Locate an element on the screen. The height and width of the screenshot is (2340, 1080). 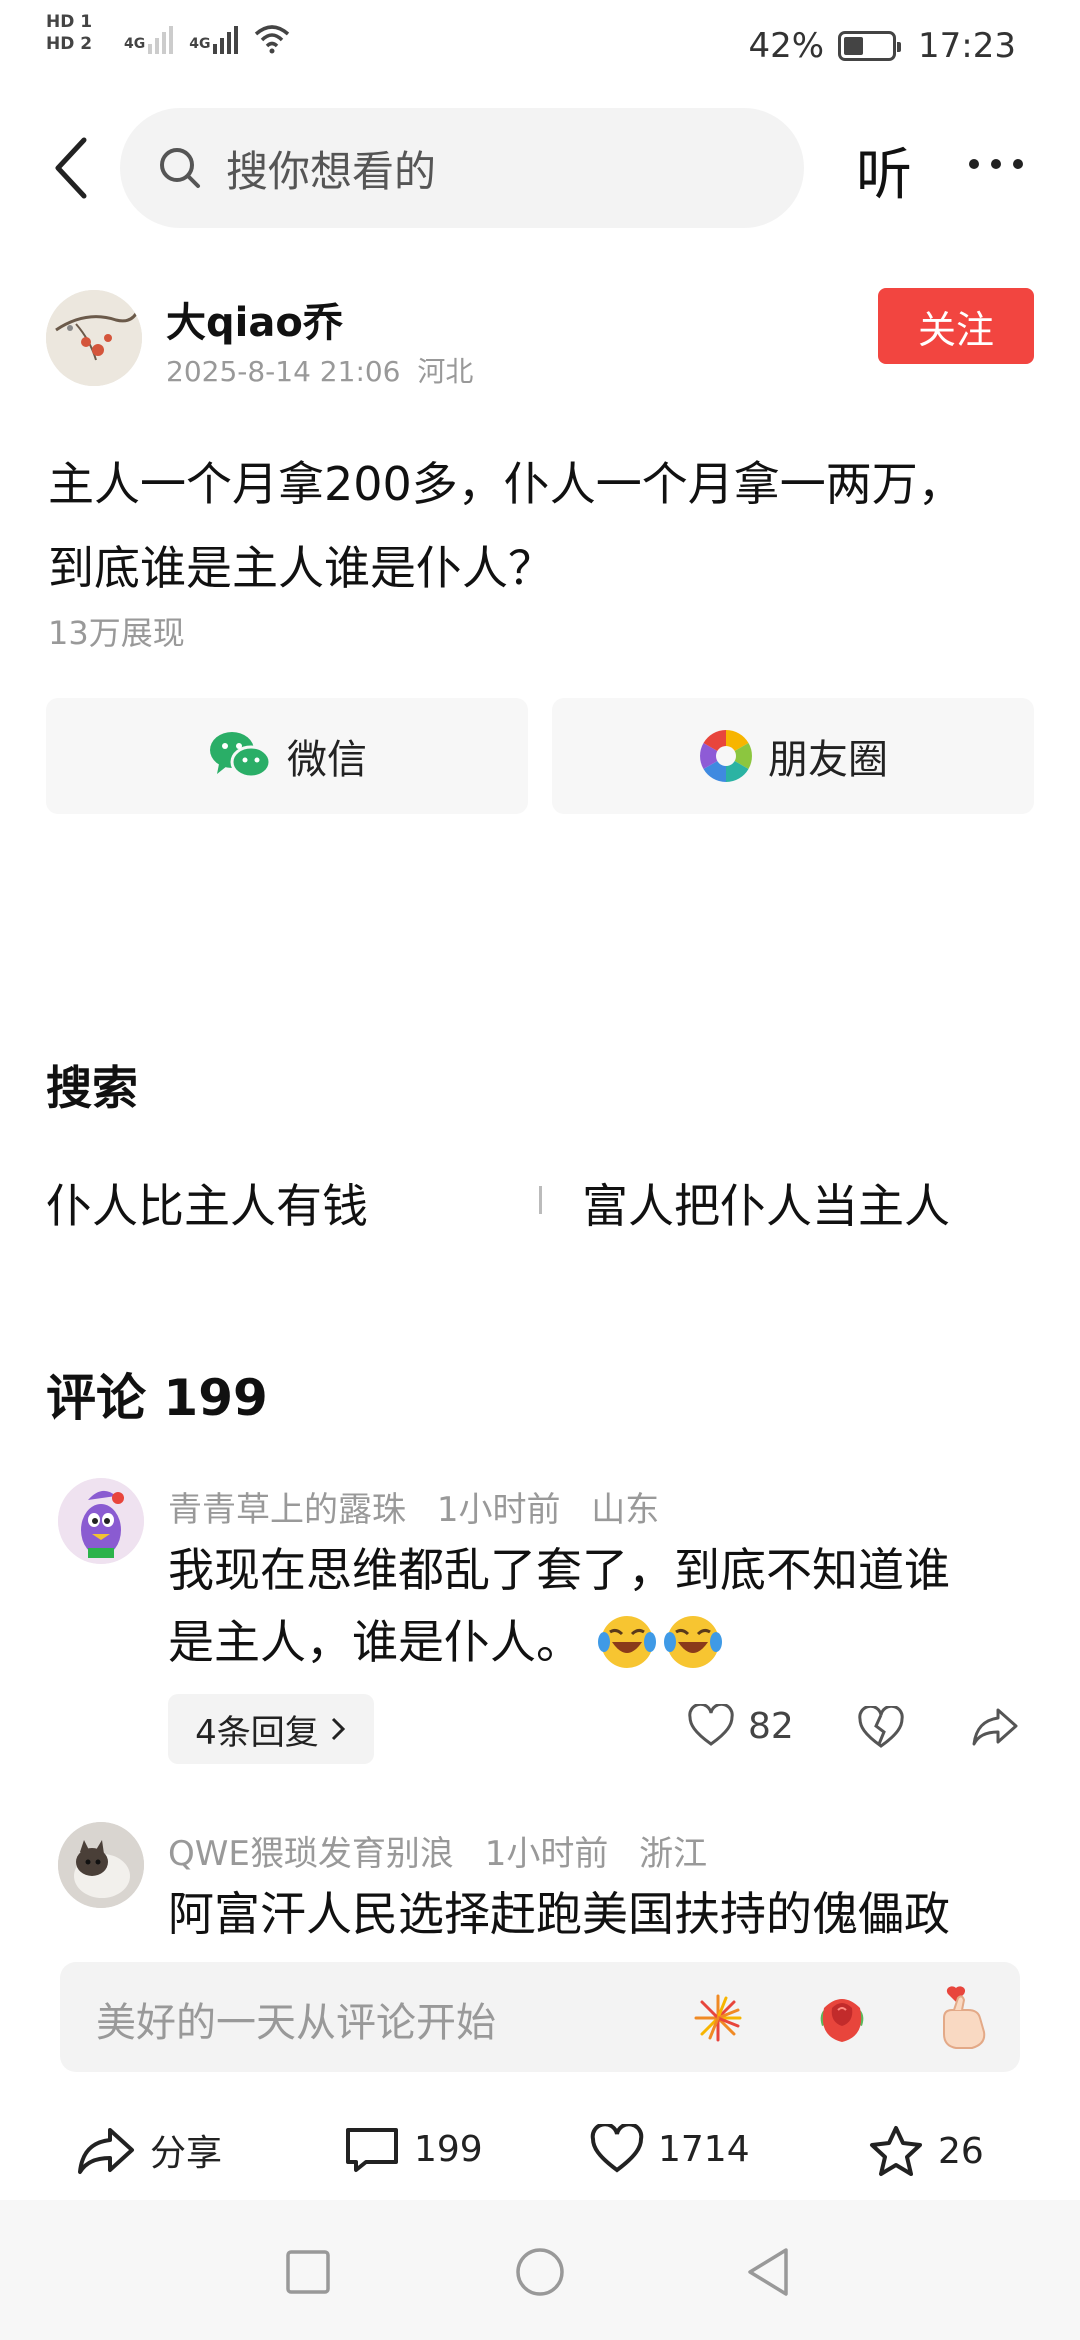
post-title-line: 主人一个月拿200多，仆人一个月拿一两万， is located at coordinates (506, 484).